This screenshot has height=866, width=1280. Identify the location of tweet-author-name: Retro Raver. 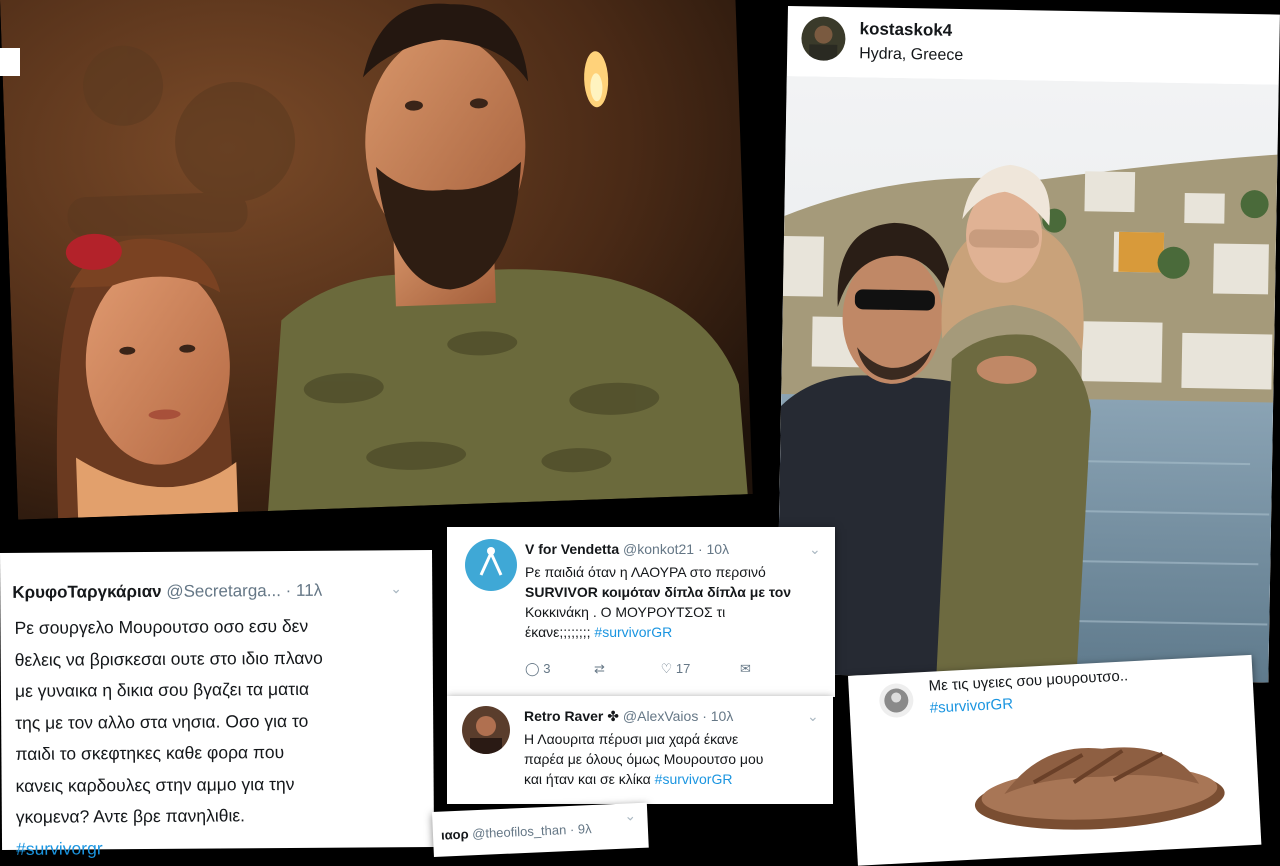
(563, 716).